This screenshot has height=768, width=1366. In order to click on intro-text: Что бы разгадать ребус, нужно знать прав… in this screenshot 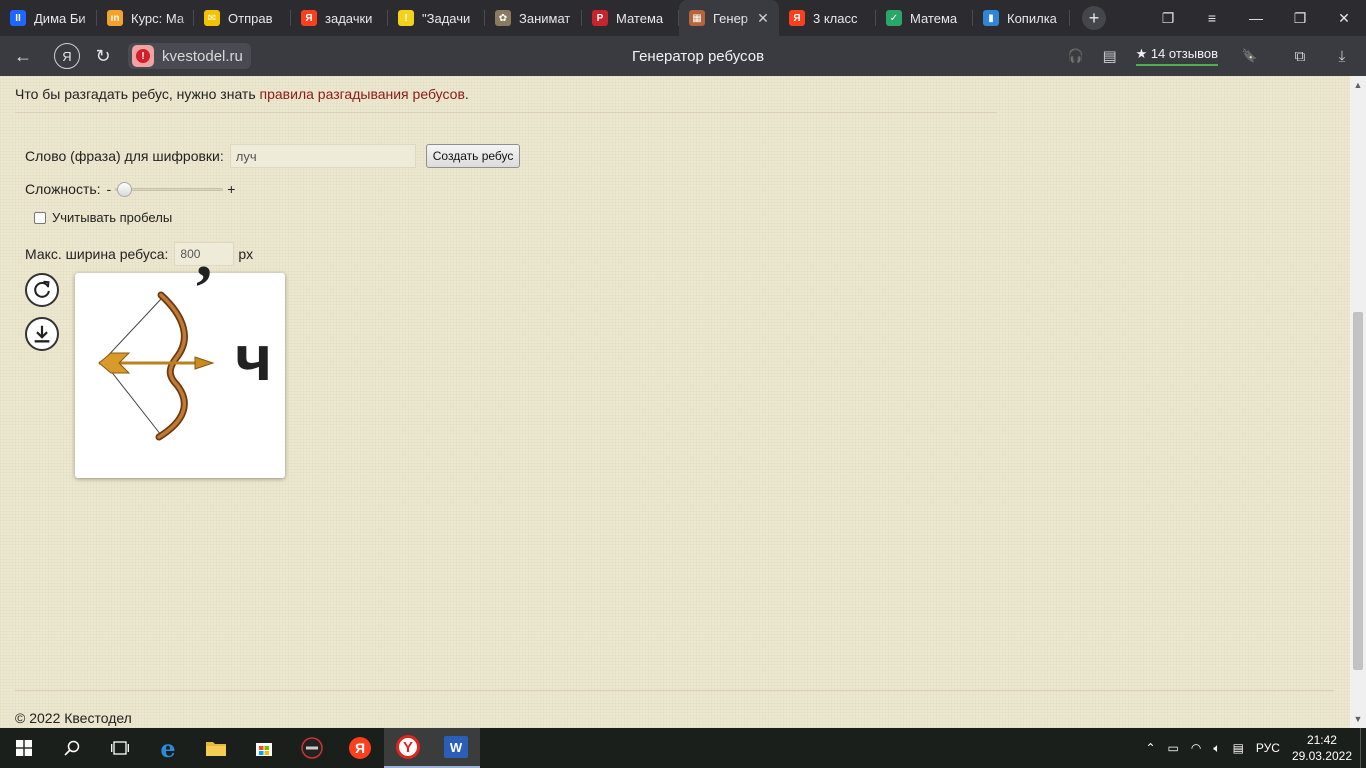, I will do `click(242, 94)`.